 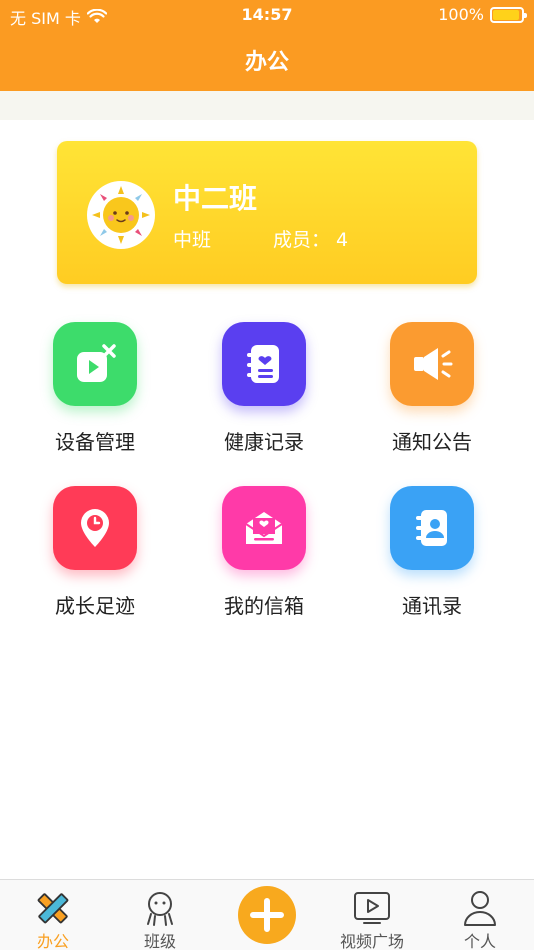 I want to click on grid-label-health-record: 健康记录, so click(x=264, y=442).